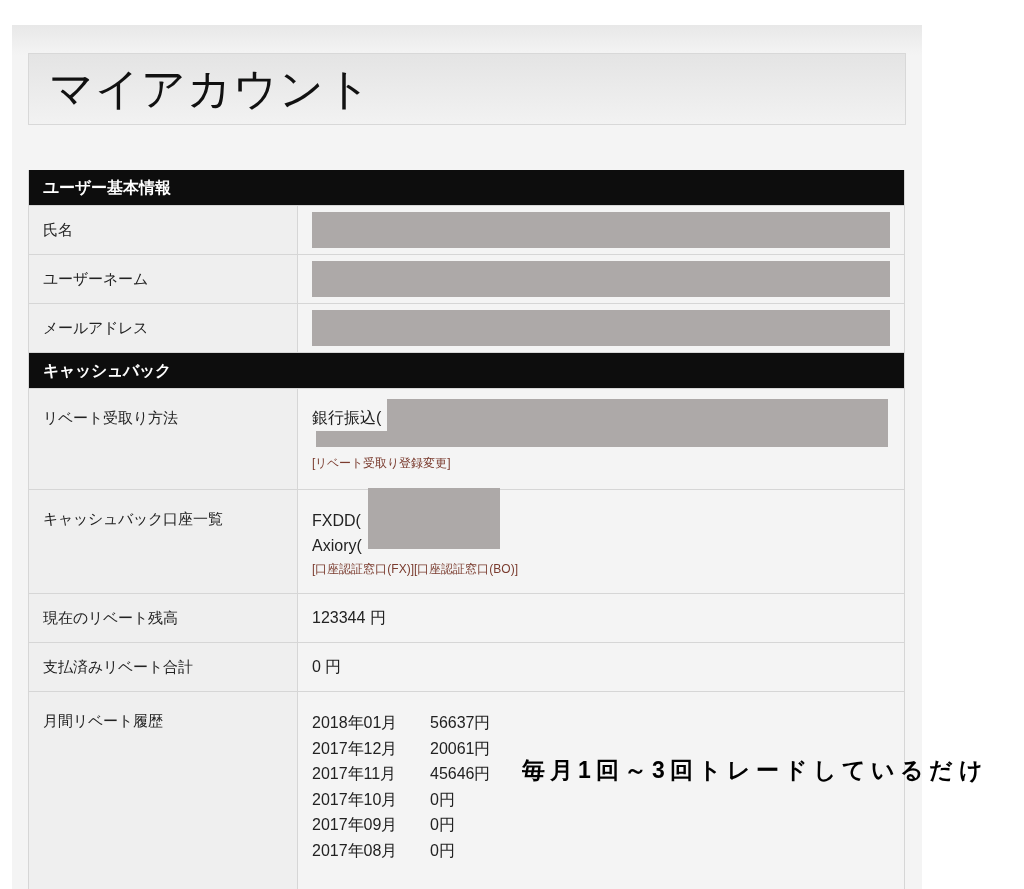 This screenshot has height=889, width=1024. Describe the element at coordinates (58, 229) in the screenshot. I see `field-label: 氏名` at that location.